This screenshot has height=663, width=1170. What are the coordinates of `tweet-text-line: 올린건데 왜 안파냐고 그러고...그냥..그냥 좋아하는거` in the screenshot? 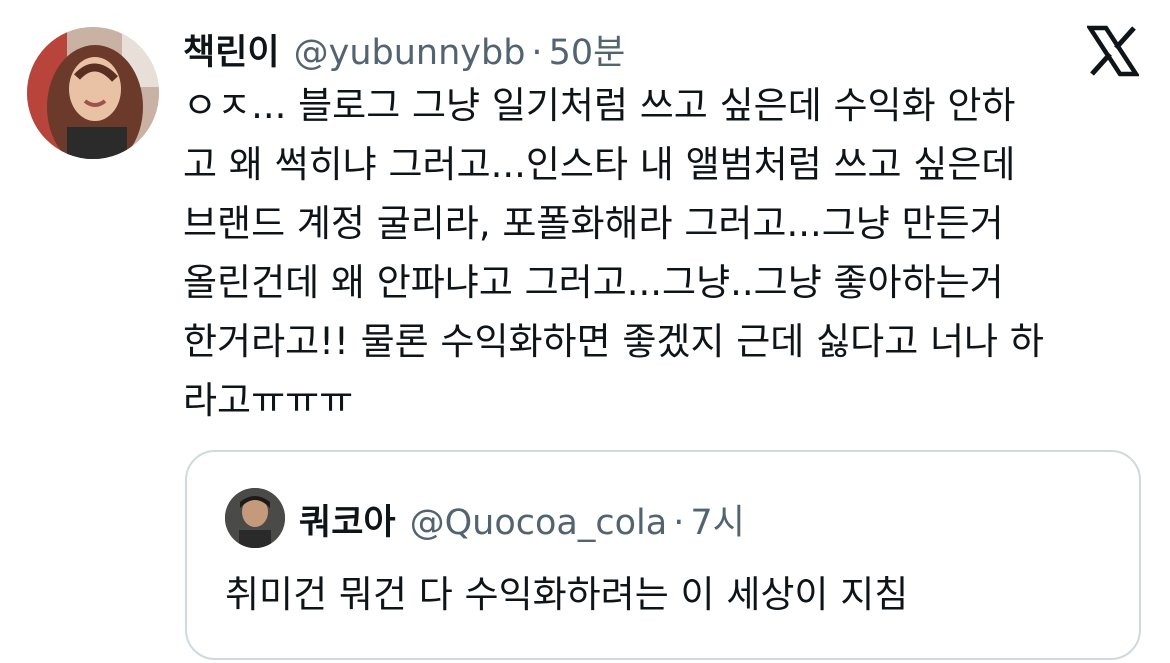 It's located at (593, 282).